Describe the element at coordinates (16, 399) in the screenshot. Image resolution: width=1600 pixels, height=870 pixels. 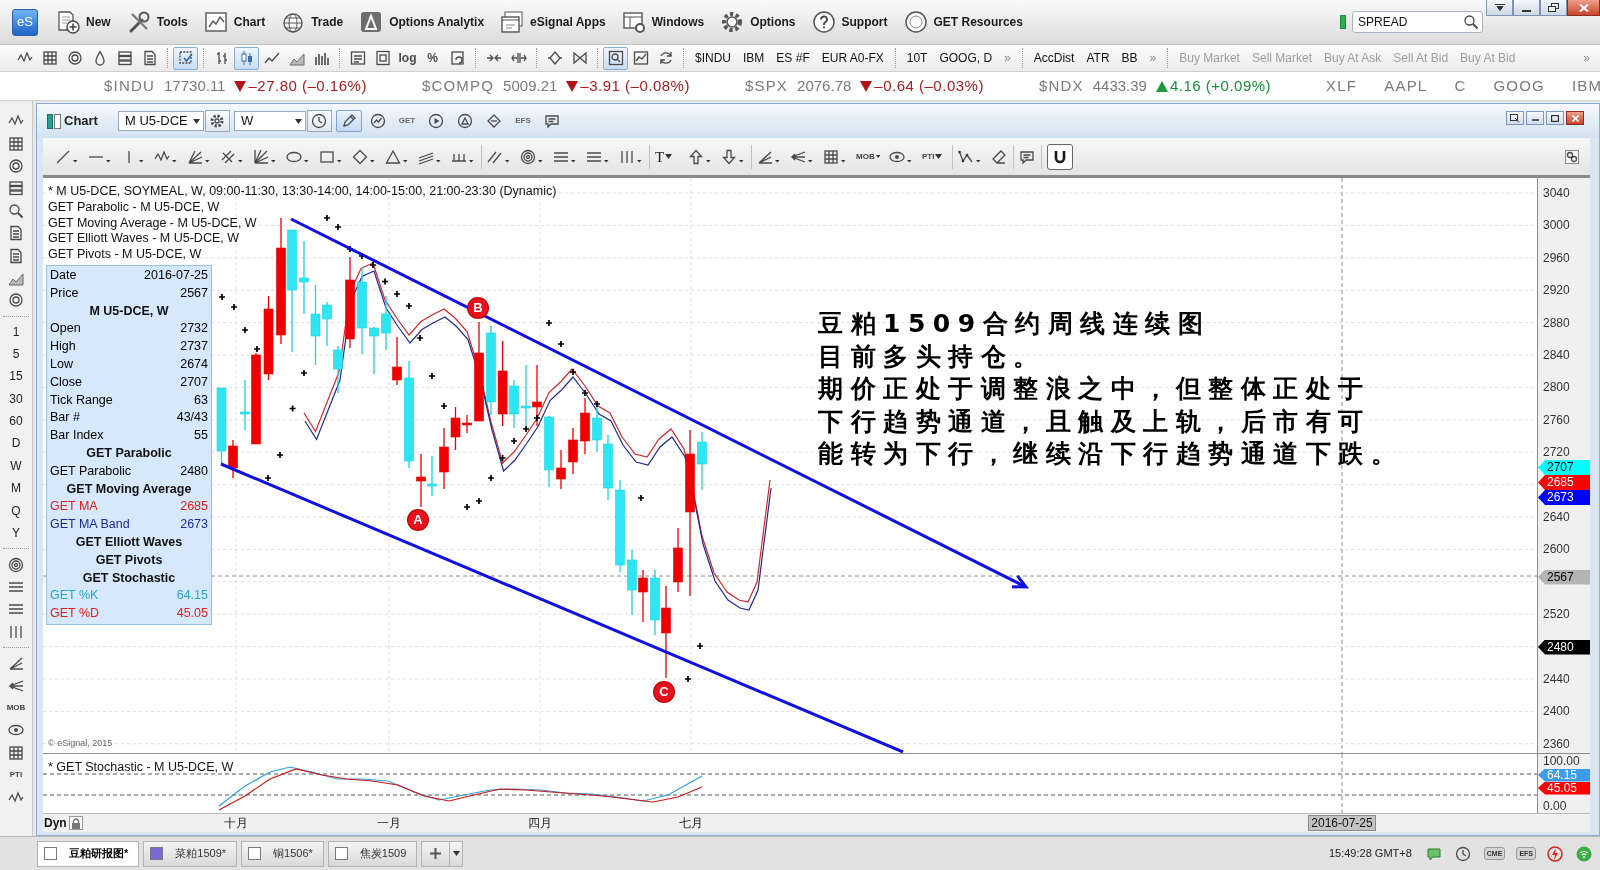
I see `interval-button: 30` at that location.